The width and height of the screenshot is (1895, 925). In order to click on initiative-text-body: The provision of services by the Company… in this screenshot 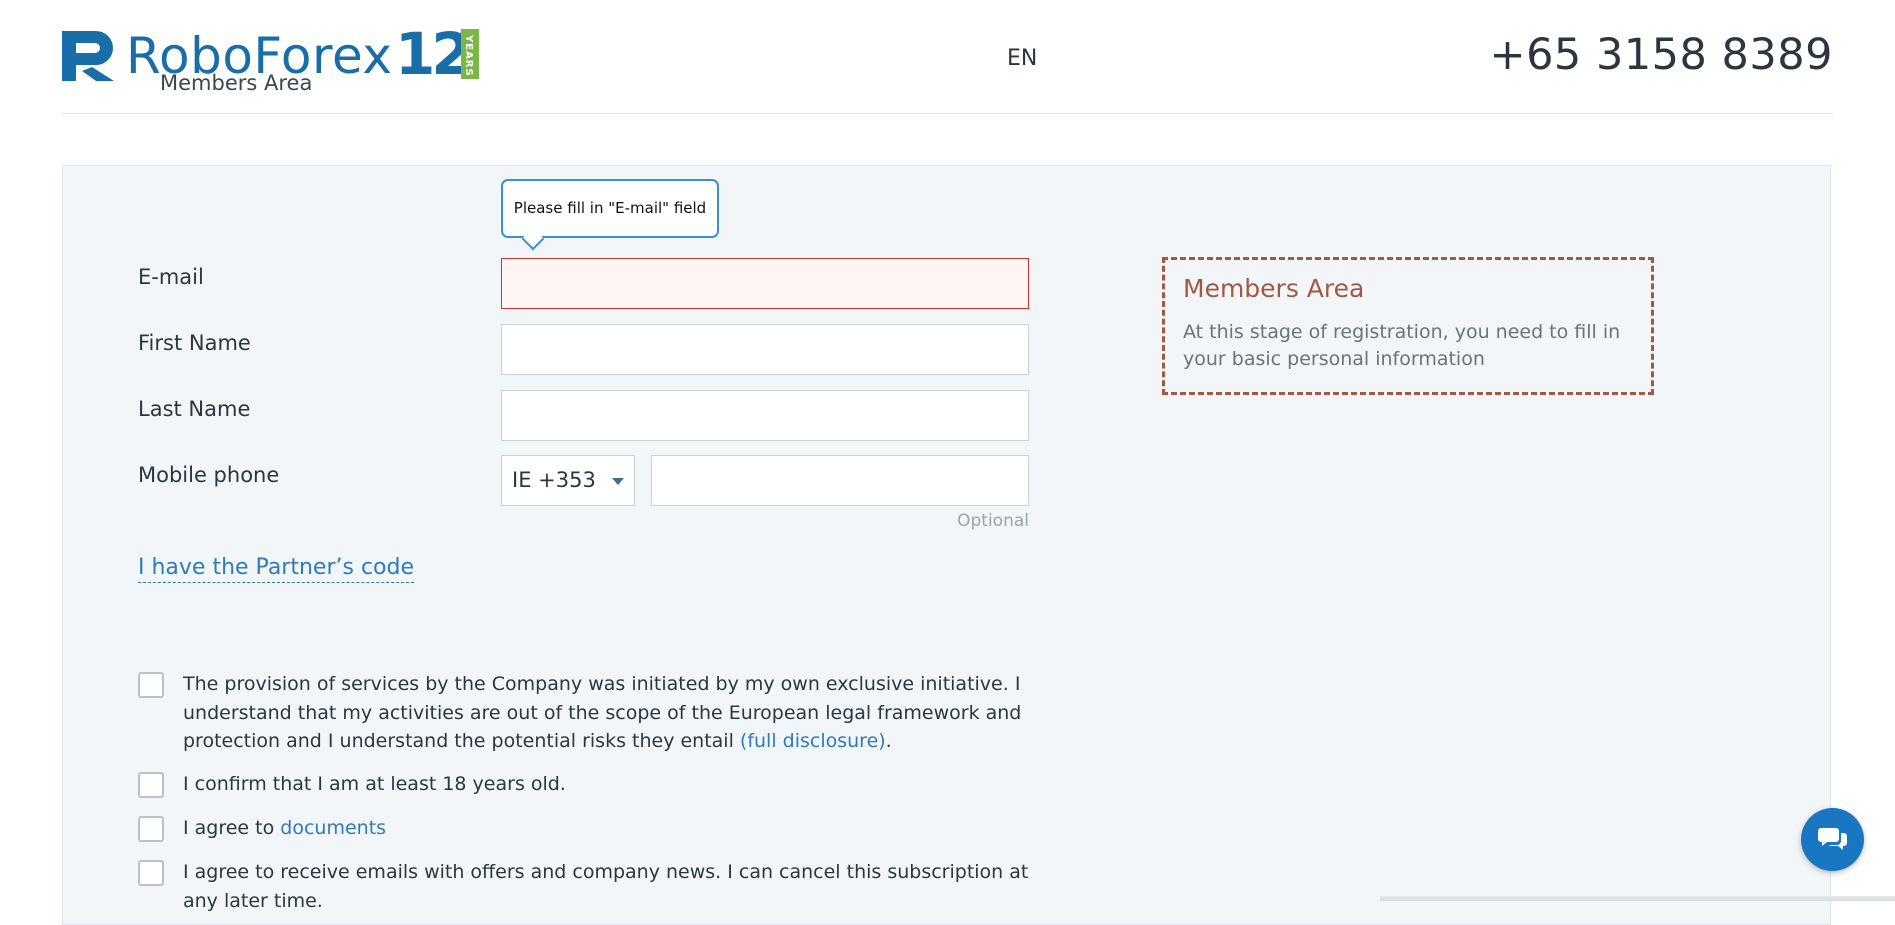, I will do `click(602, 712)`.